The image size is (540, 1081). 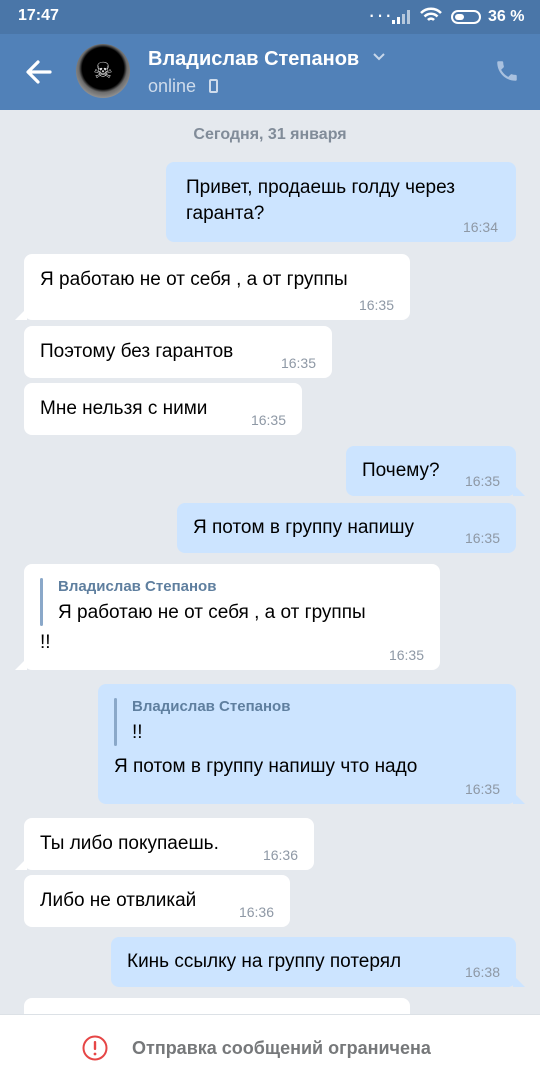 What do you see at coordinates (172, 86) in the screenshot?
I see `contact-status: online` at bounding box center [172, 86].